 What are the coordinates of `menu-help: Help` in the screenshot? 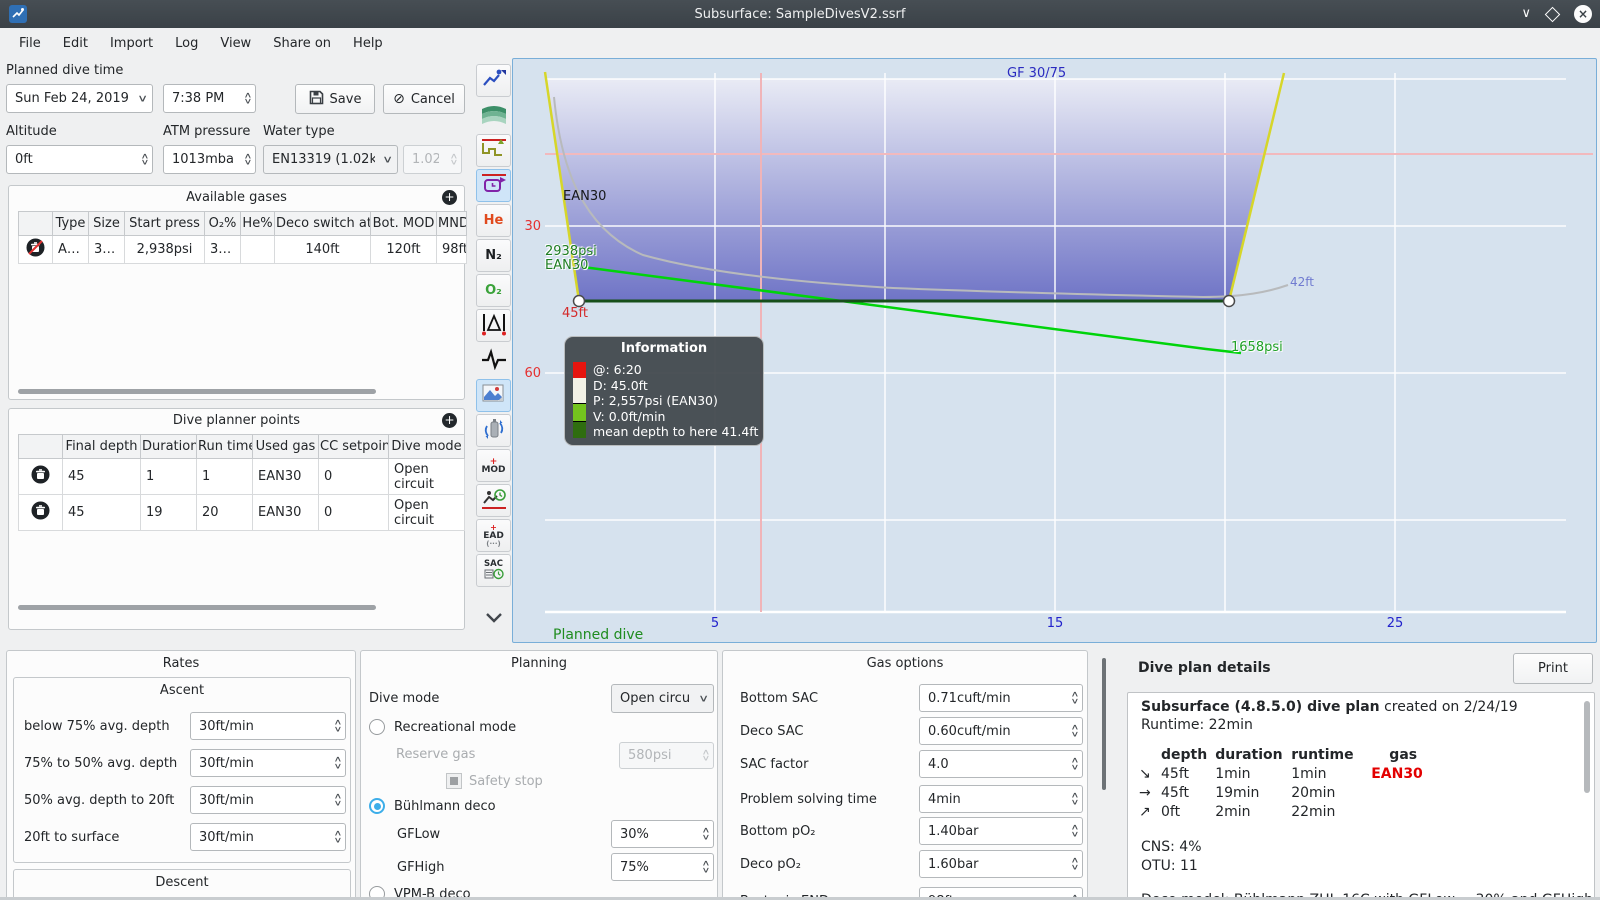 It's located at (368, 43).